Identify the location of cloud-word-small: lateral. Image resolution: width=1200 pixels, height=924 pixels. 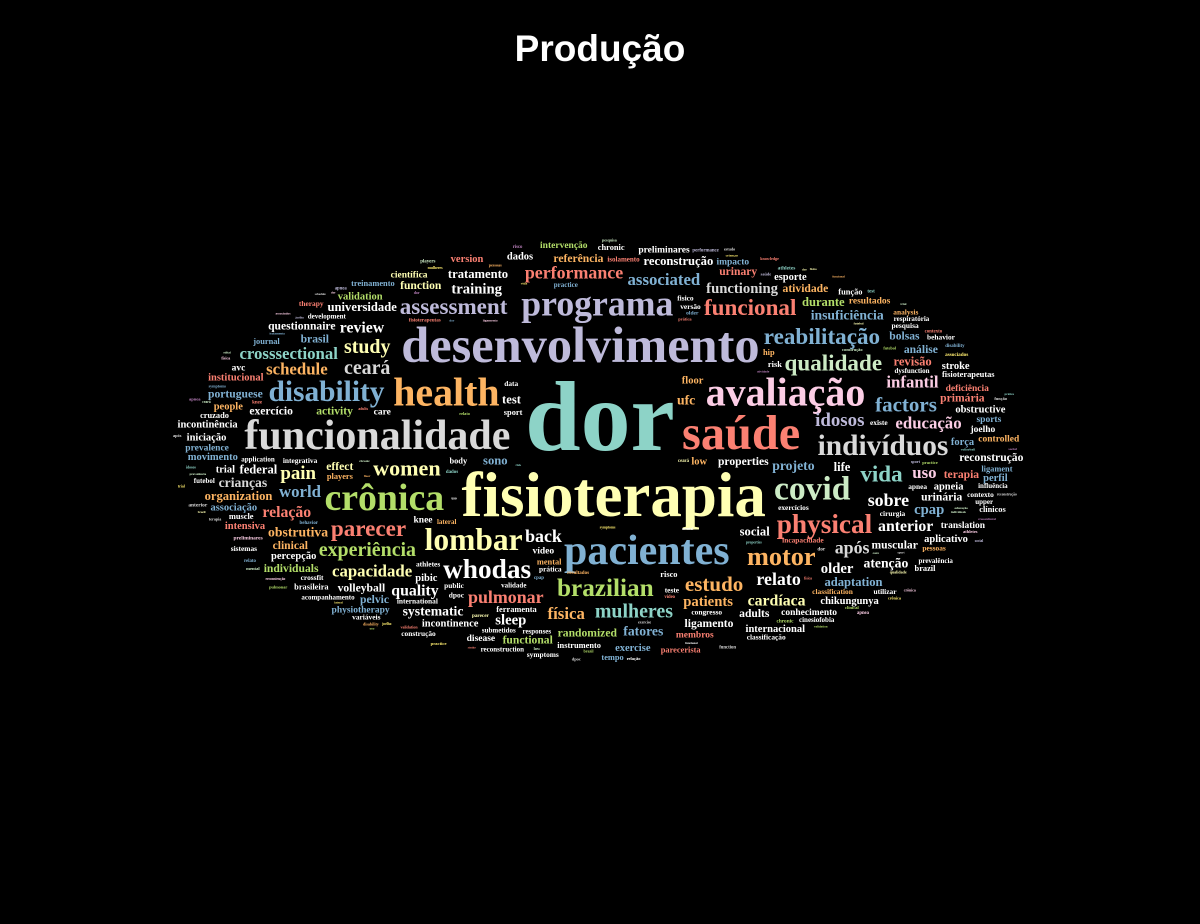
(338, 603).